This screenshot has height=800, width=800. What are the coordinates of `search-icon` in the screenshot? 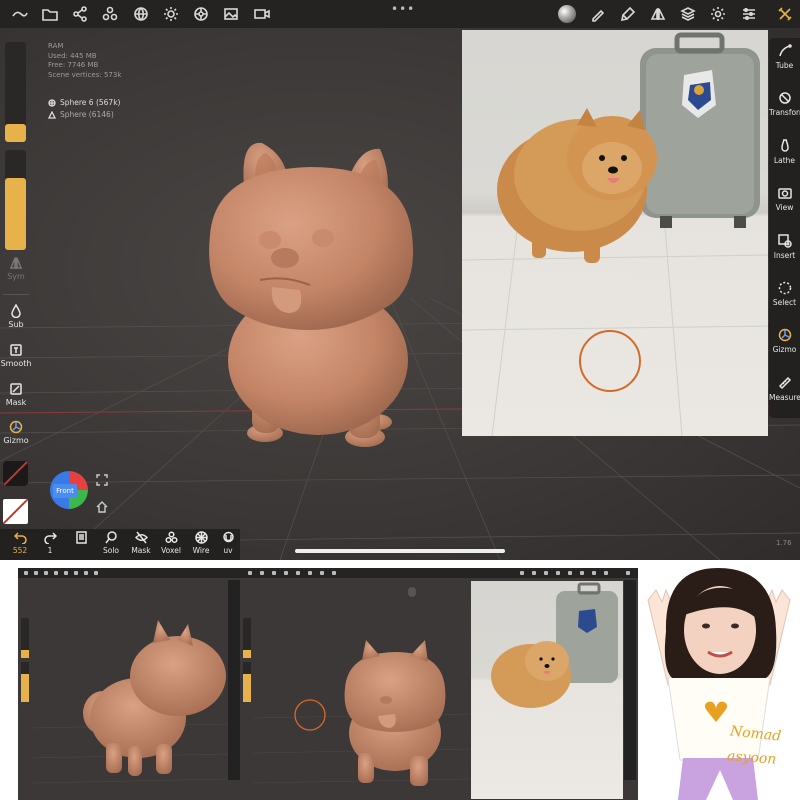 It's located at (110, 537).